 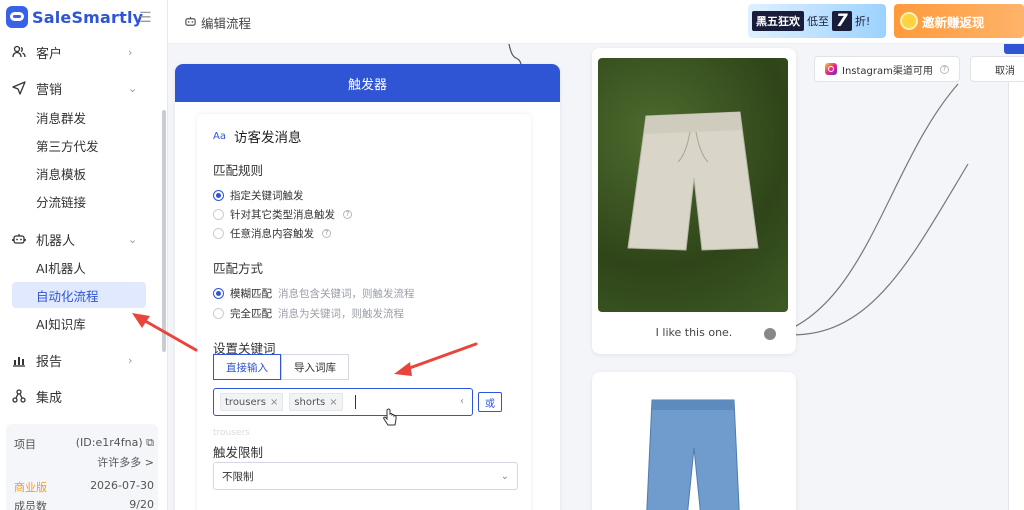 I want to click on match-mode-exact: 完全匹配 消息为关键词，则触发流程, so click(x=308, y=313).